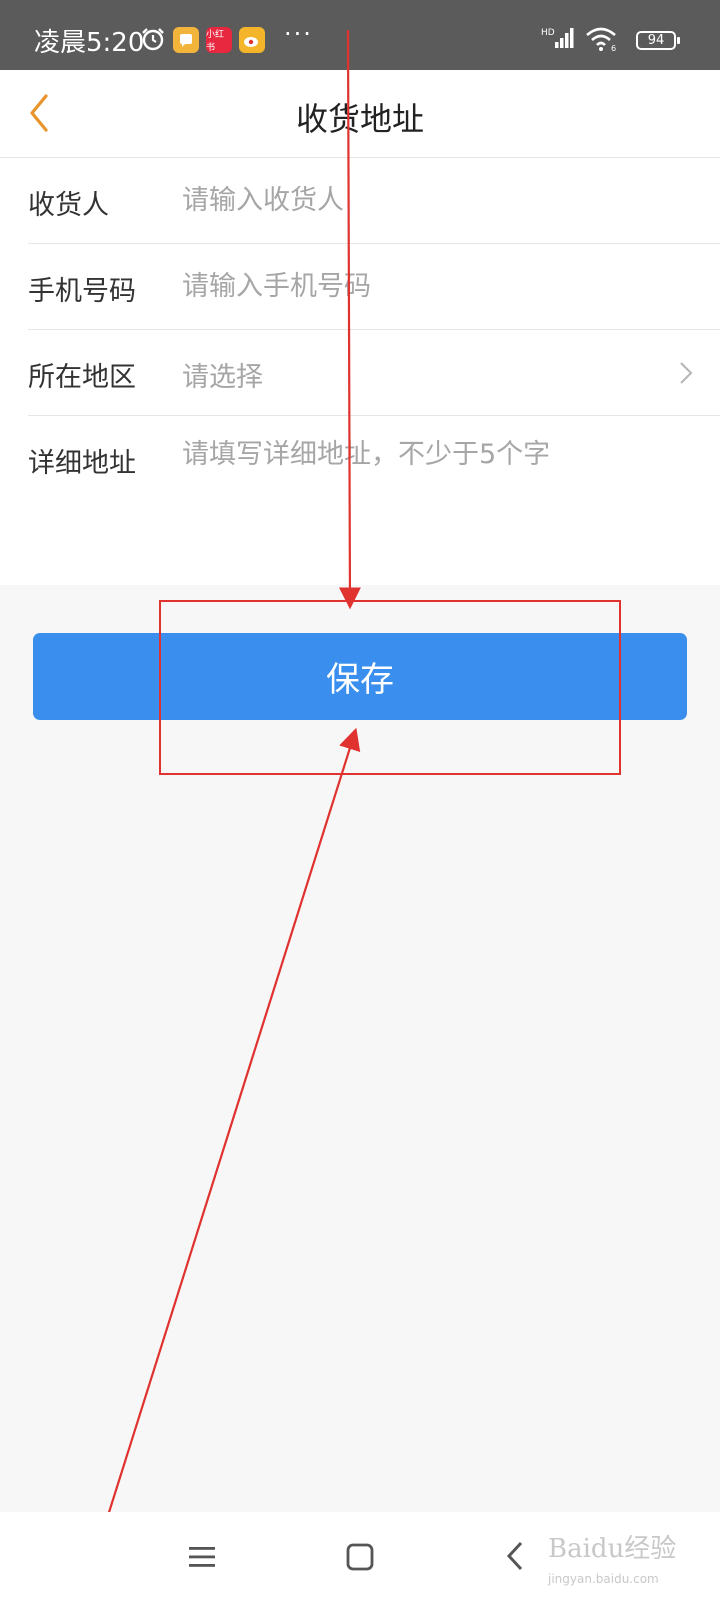 The image size is (720, 1600). Describe the element at coordinates (613, 48) in the screenshot. I see `svg-text: 6` at that location.